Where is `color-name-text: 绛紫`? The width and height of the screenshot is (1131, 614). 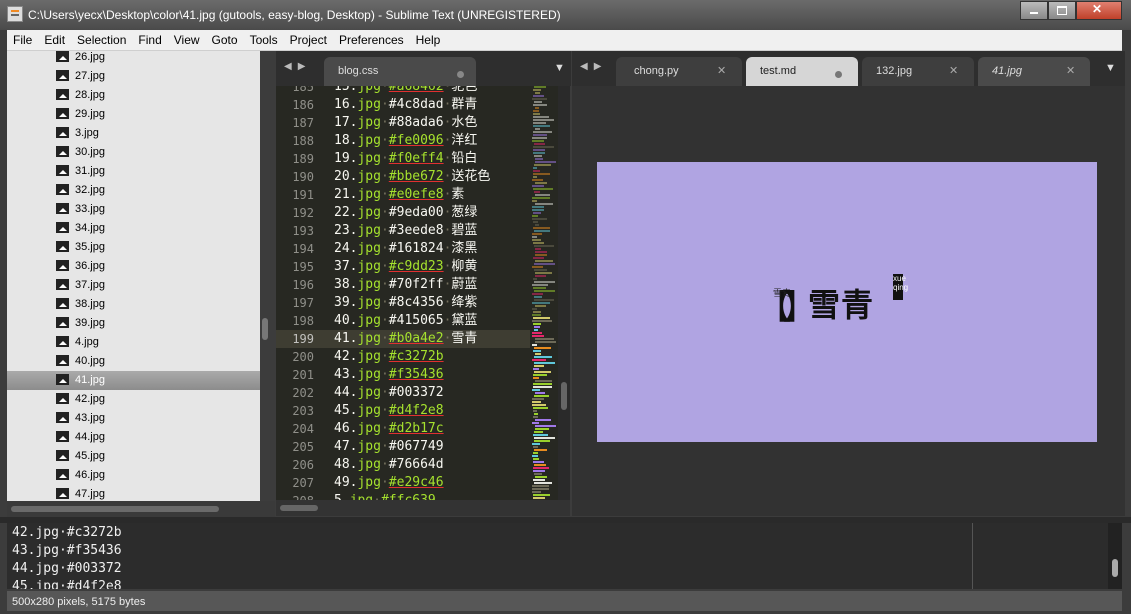 color-name-text: 绛紫 is located at coordinates (464, 302).